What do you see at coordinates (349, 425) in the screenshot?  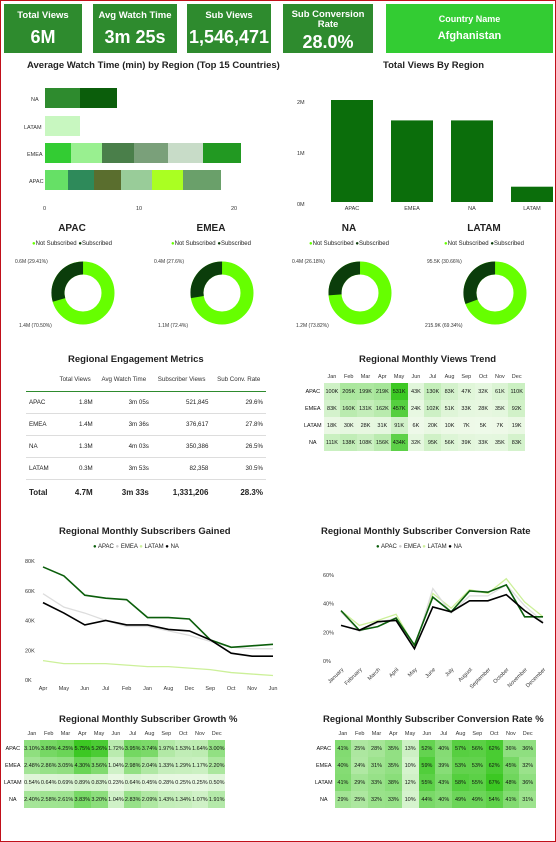 I see `heatmap-cell: 30K` at bounding box center [349, 425].